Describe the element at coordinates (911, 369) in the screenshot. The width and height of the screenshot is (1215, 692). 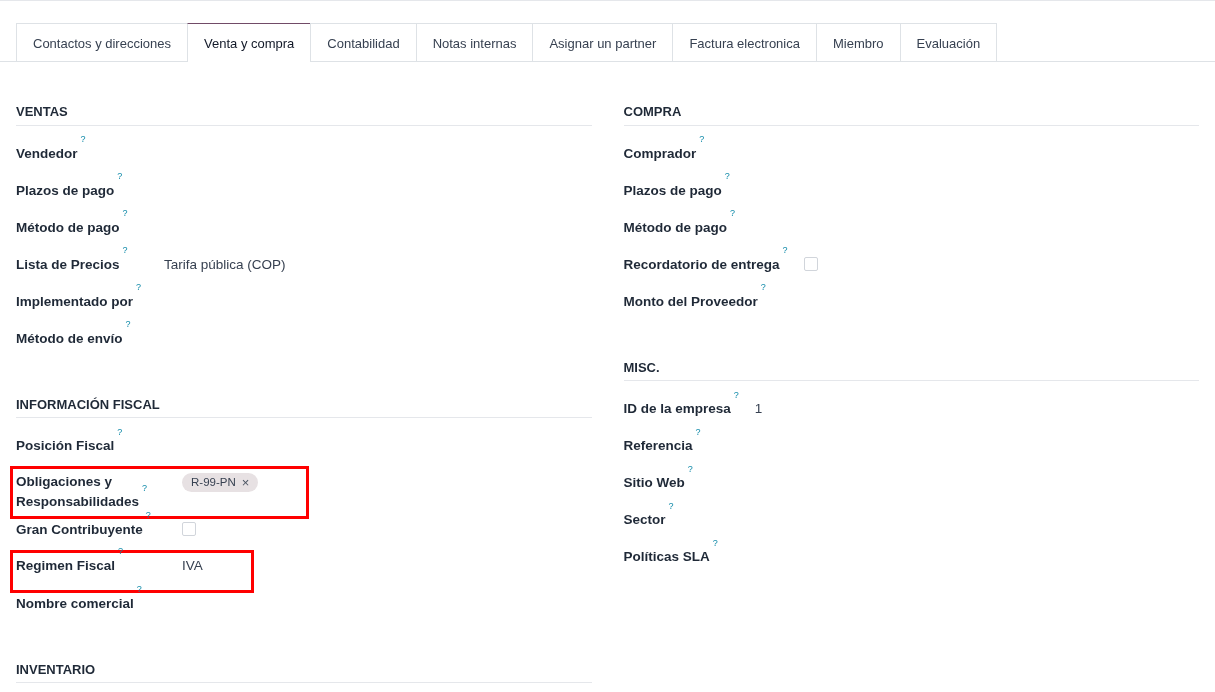
I see `section-heading: MISC.` at that location.